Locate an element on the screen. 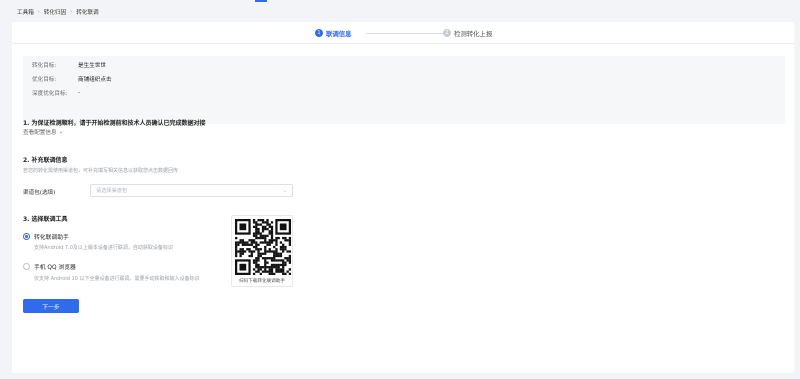 This screenshot has height=379, width=800. radio-label: 手机 QQ 浏览器 is located at coordinates (55, 268).